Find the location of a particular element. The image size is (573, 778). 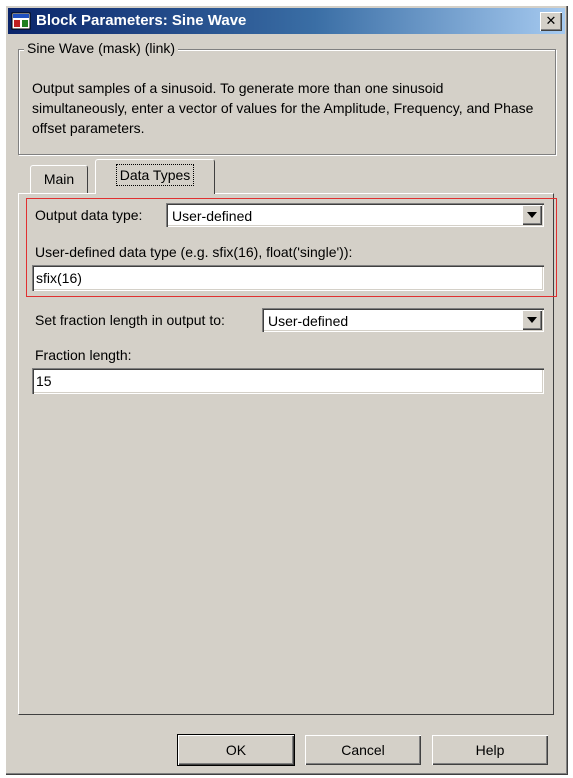

fraction-length-label: Fraction length: is located at coordinates (83, 355).